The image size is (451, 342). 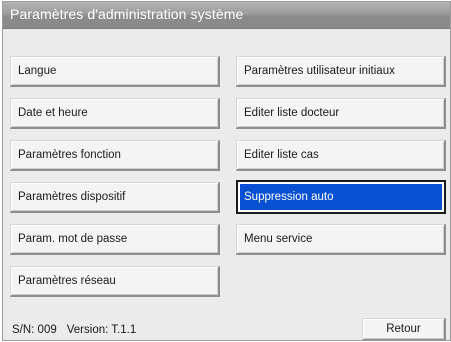 What do you see at coordinates (115, 113) in the screenshot?
I see `button-date-et-heure: Date et heure` at bounding box center [115, 113].